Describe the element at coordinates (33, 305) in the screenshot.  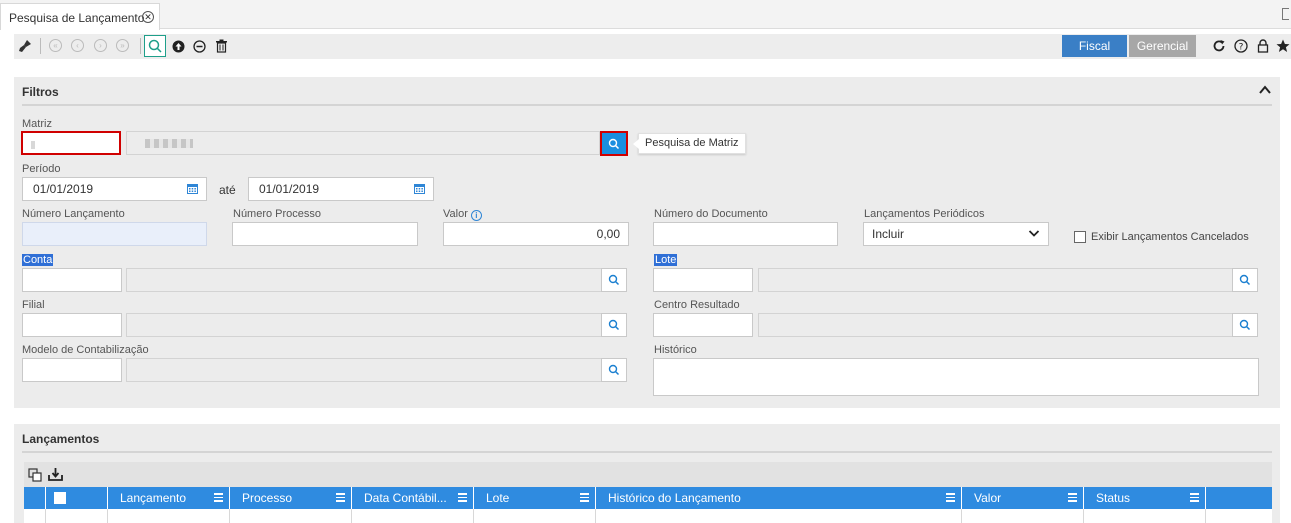
I see `filial-label: Filial` at that location.